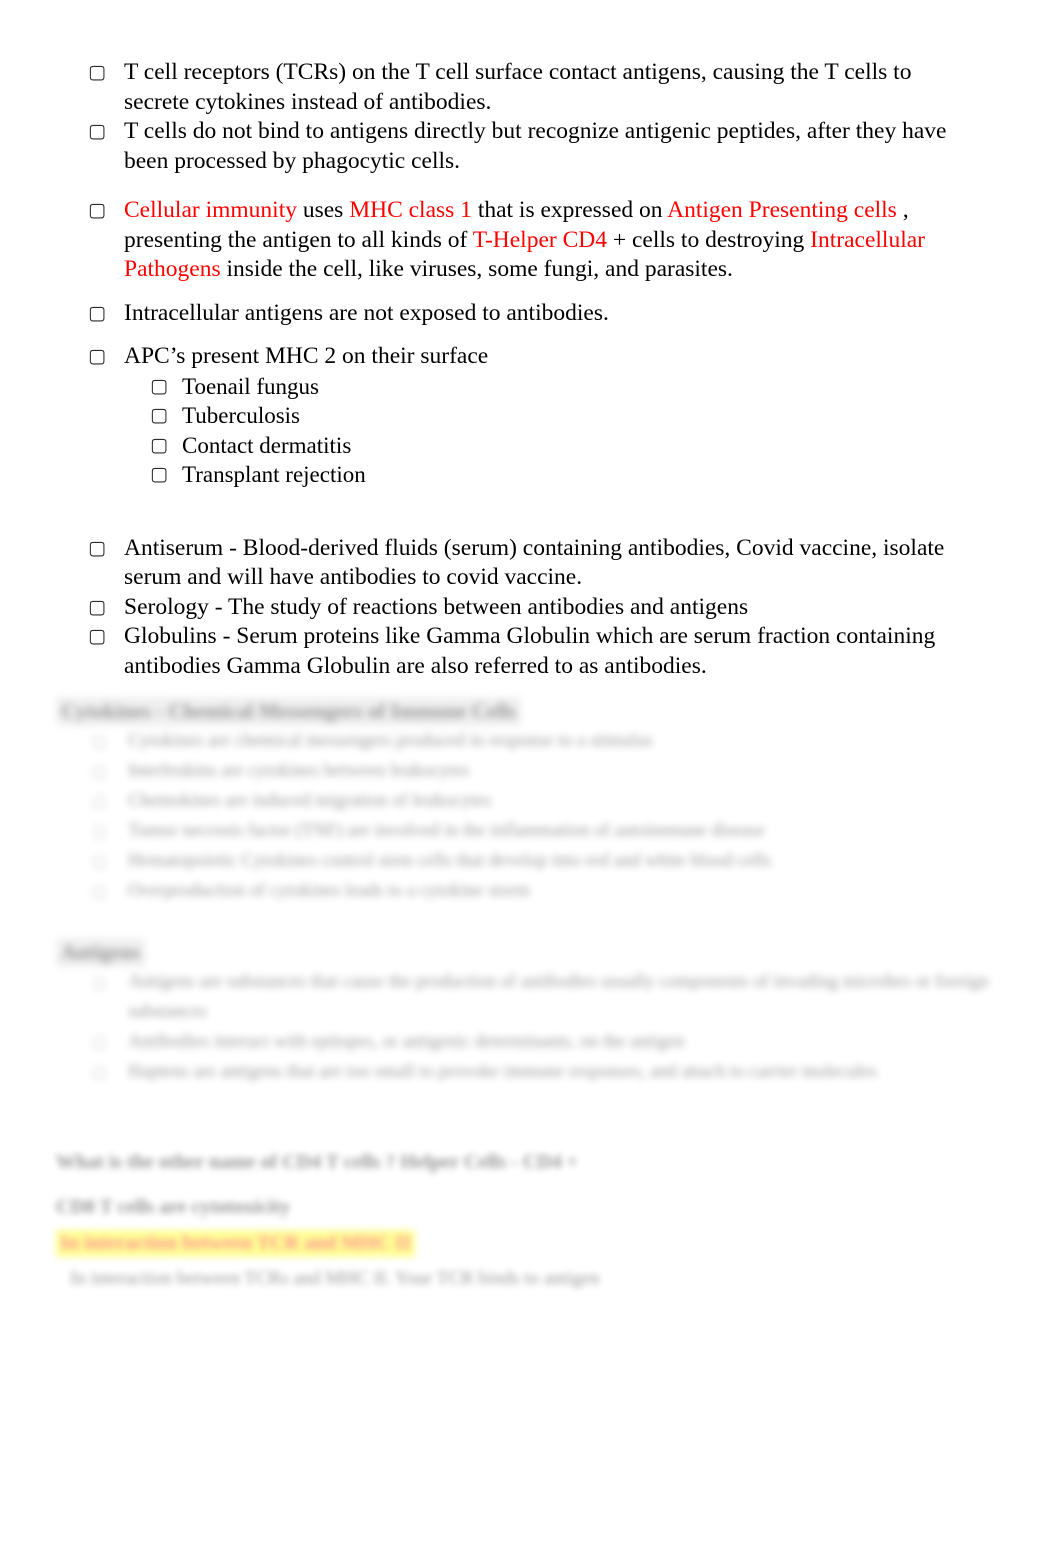 Image resolution: width=1062 pixels, height=1561 pixels. I want to click on highlighted-note: In interaction between TCR and MHC II, so click(235, 1243).